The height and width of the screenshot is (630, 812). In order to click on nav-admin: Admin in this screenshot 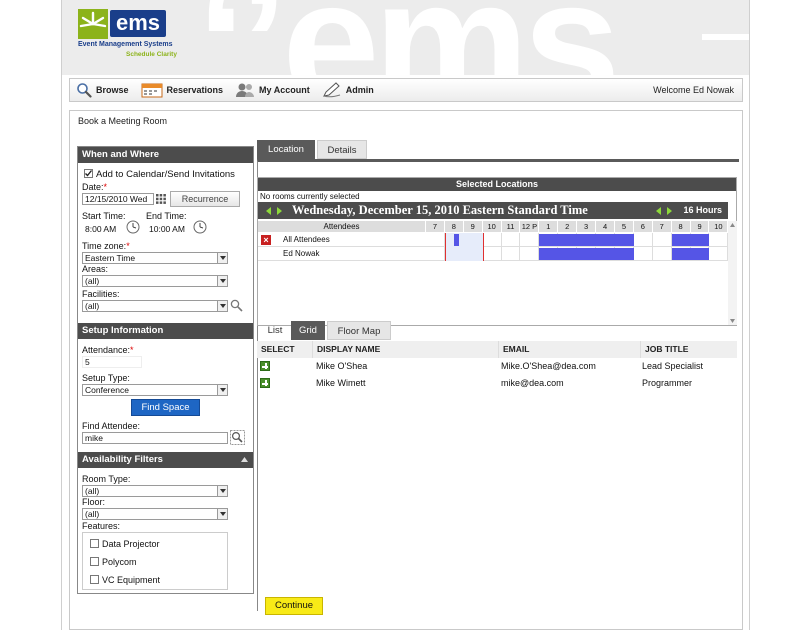, I will do `click(348, 90)`.